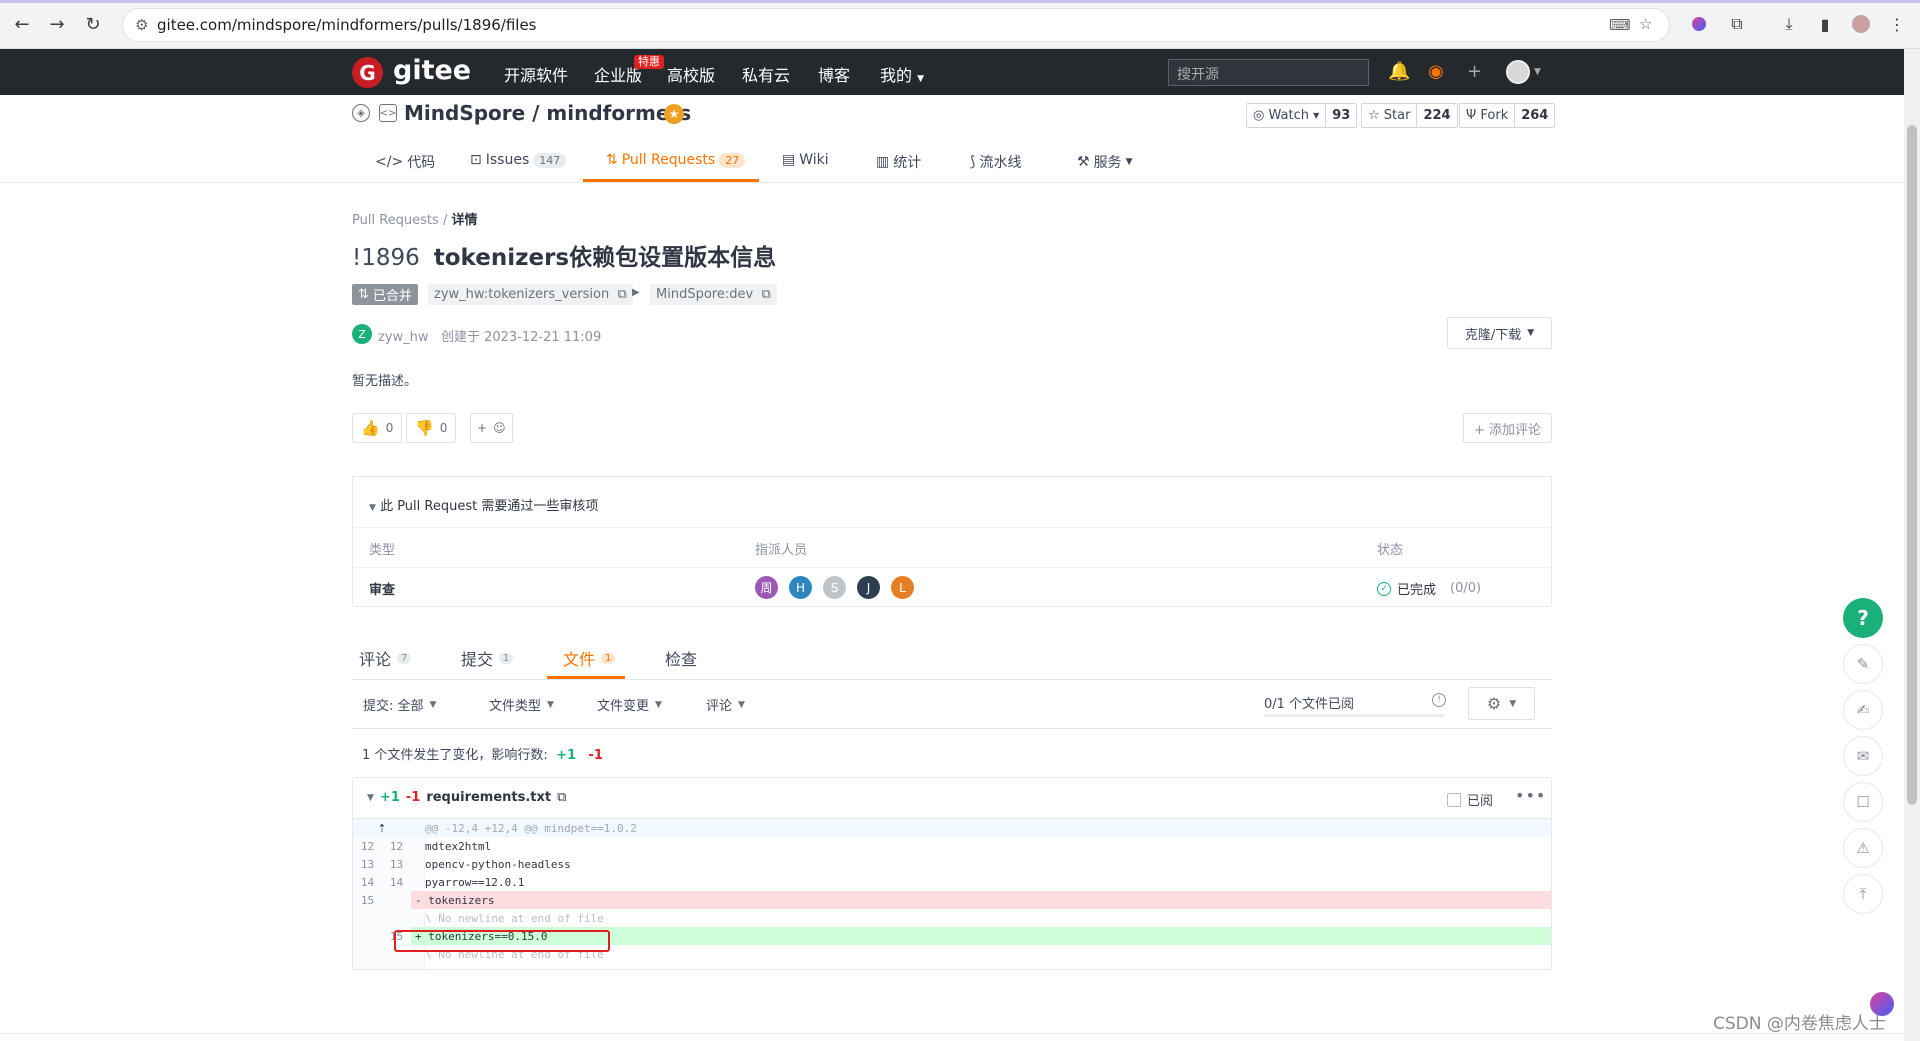 This screenshot has width=1920, height=1041. I want to click on filetype-filter: 文件类型 ▼, so click(521, 704).